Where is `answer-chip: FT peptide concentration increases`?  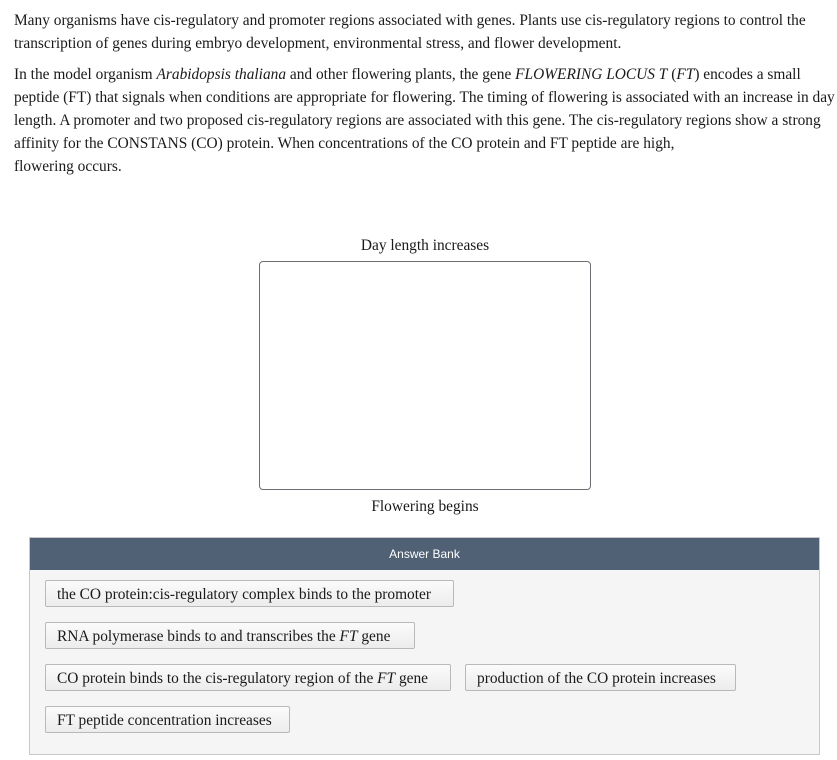 answer-chip: FT peptide concentration increases is located at coordinates (167, 719).